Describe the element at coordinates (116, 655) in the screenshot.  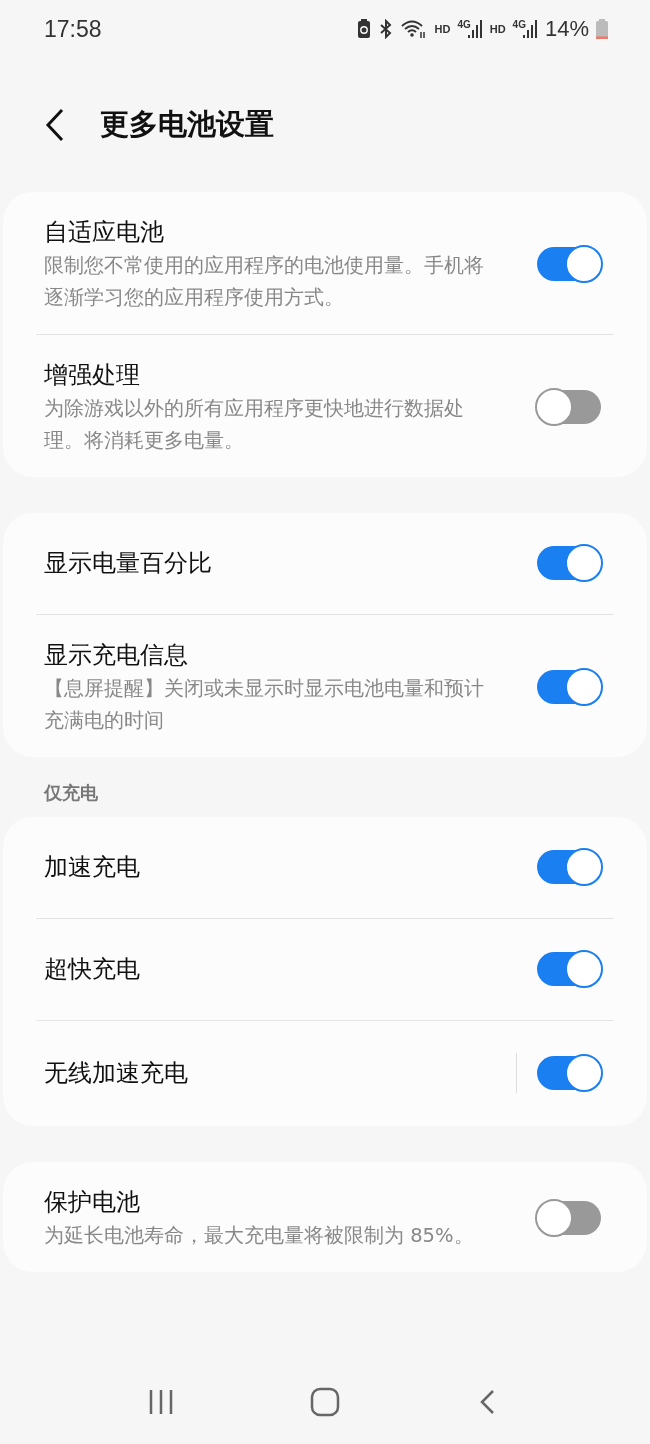
I see `setting-title: 显示充电信息` at that location.